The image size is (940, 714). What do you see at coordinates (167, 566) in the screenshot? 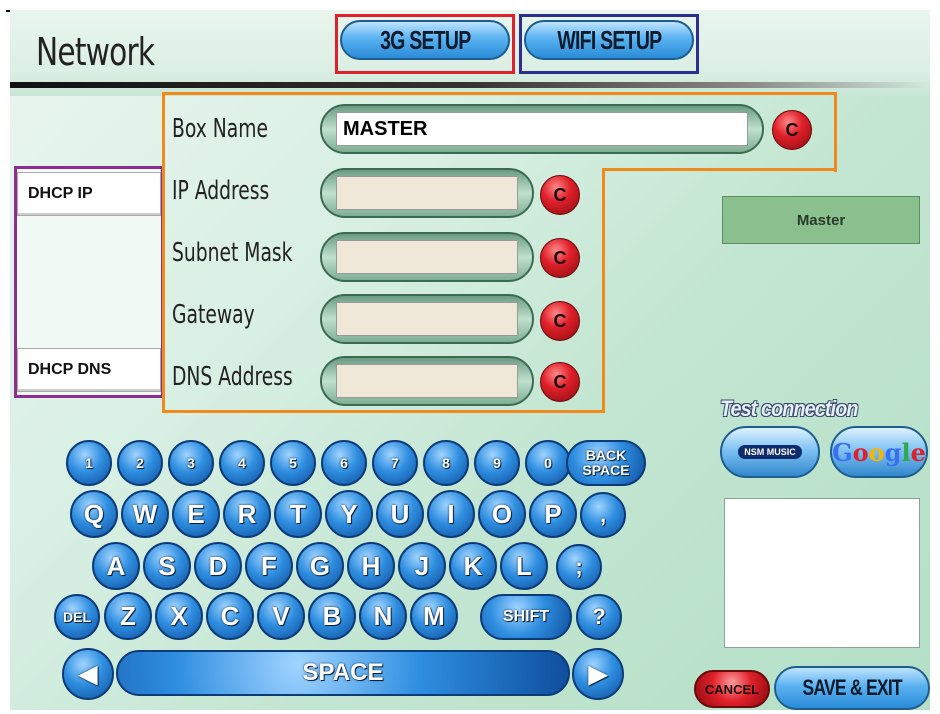
I see `key-s: S` at bounding box center [167, 566].